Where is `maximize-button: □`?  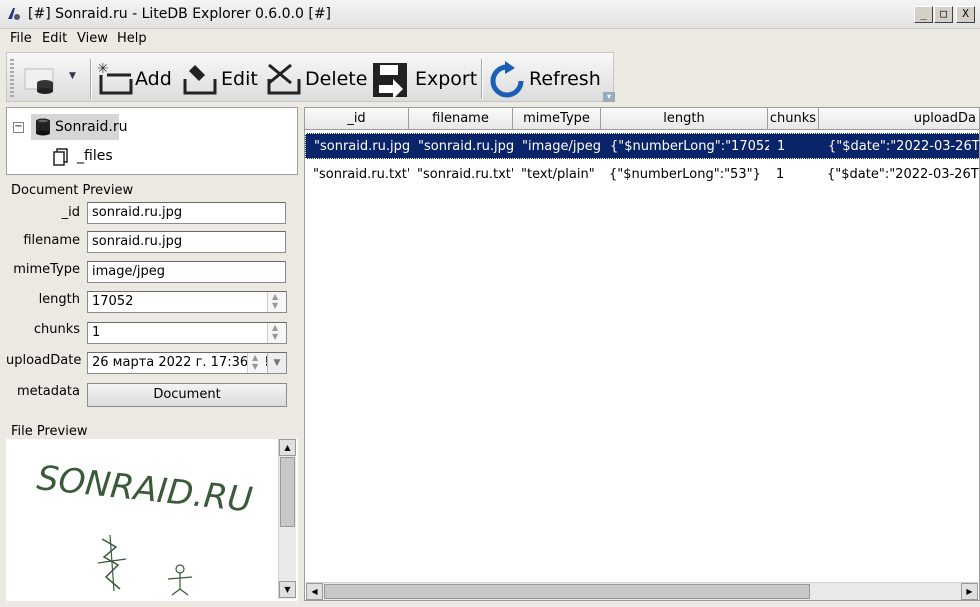
maximize-button: □ is located at coordinates (943, 14).